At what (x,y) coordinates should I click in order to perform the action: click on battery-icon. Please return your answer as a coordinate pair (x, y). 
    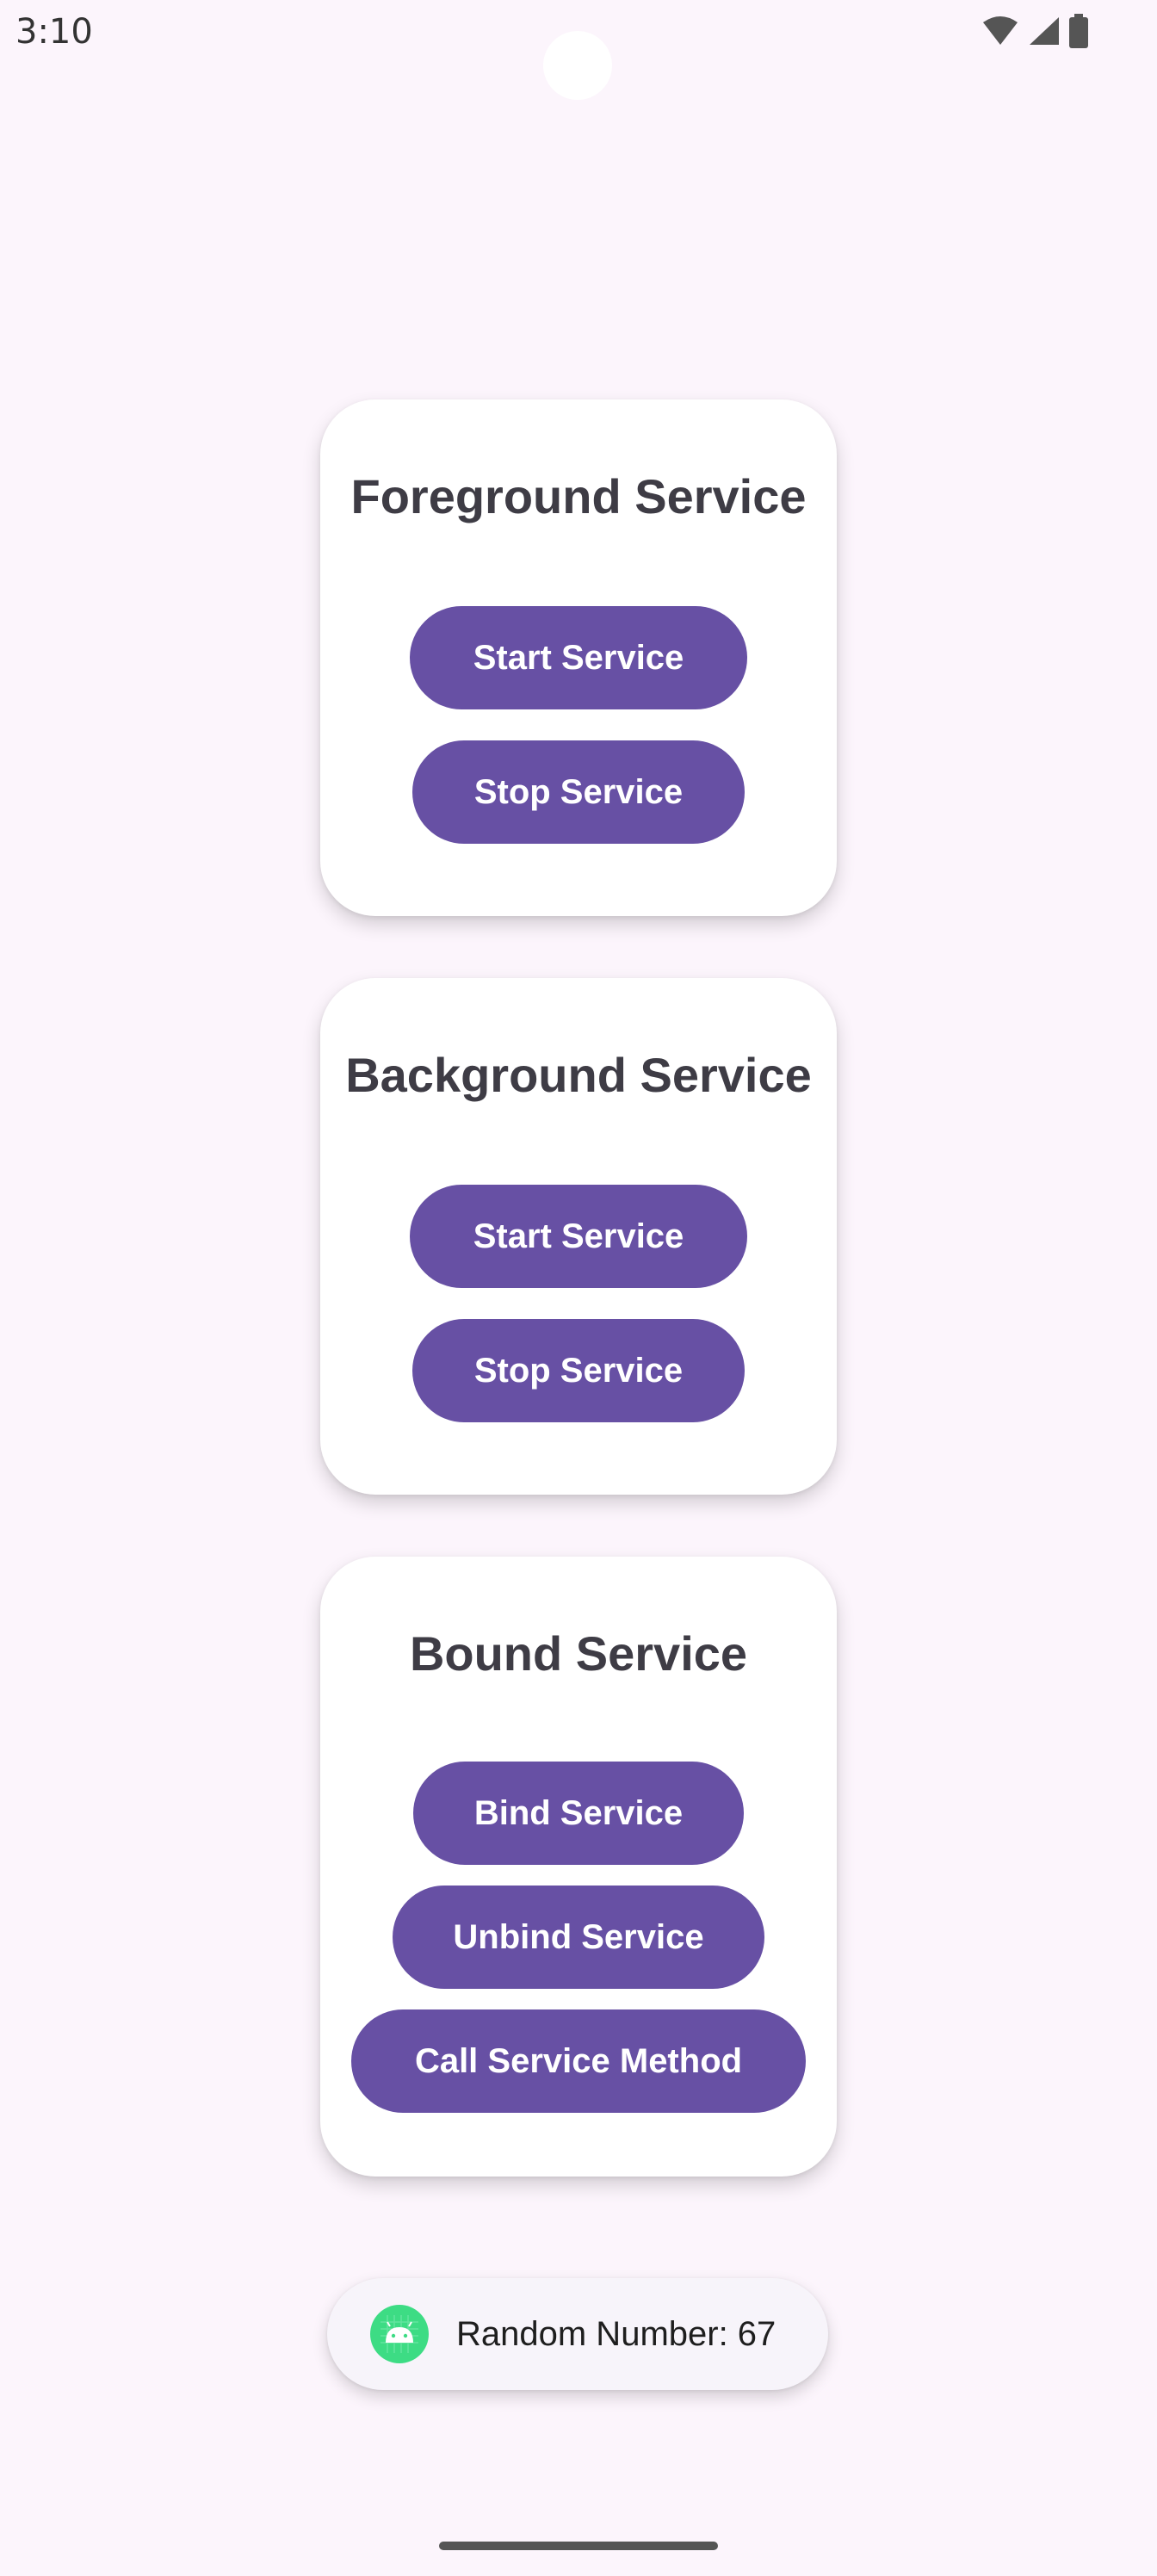
    Looking at the image, I should click on (1078, 31).